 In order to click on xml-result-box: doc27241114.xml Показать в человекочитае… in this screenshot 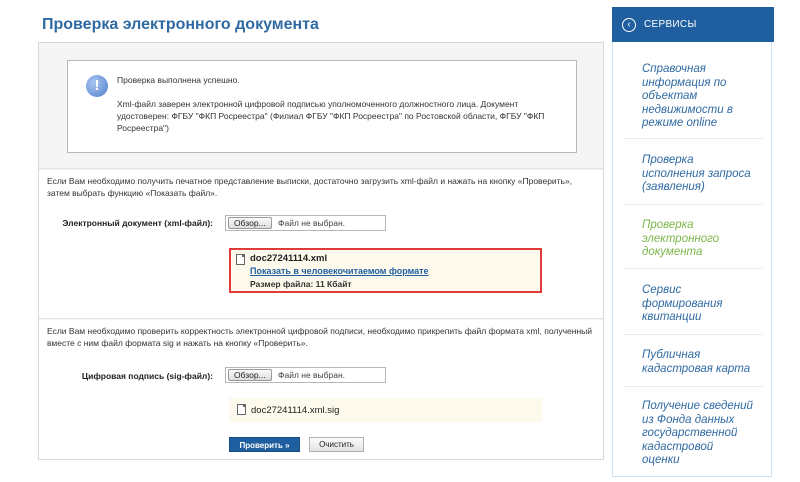, I will do `click(385, 270)`.